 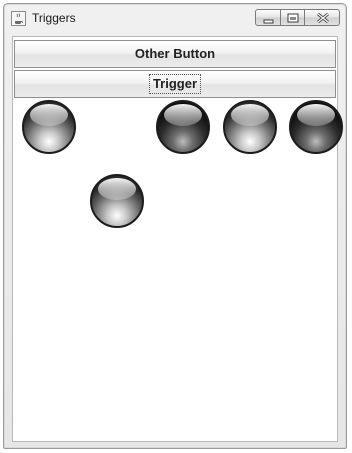 What do you see at coordinates (175, 54) in the screenshot?
I see `other-button: Other Button` at bounding box center [175, 54].